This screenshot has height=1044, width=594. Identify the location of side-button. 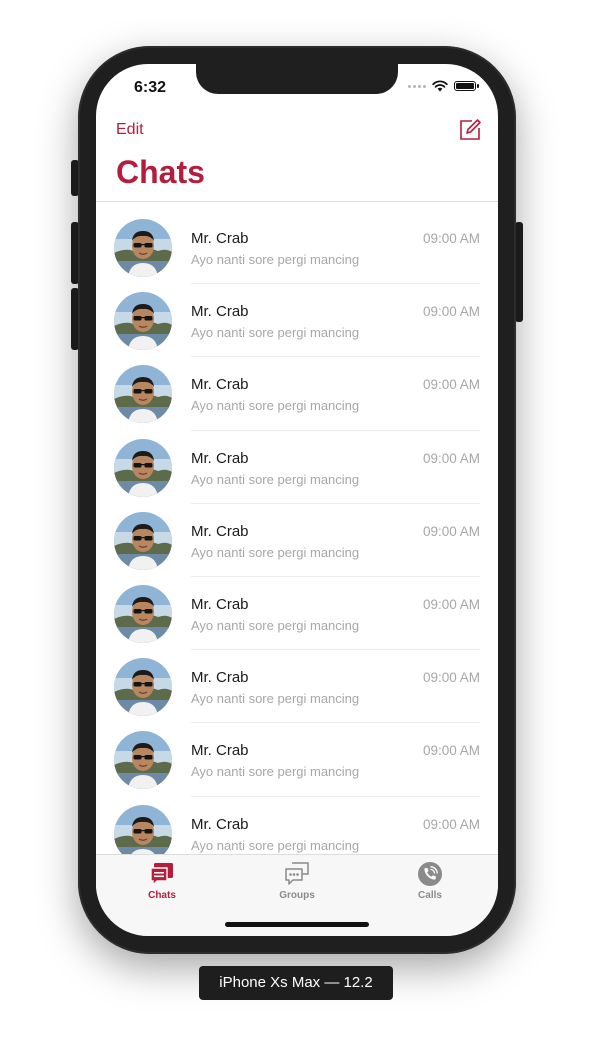
(519, 272).